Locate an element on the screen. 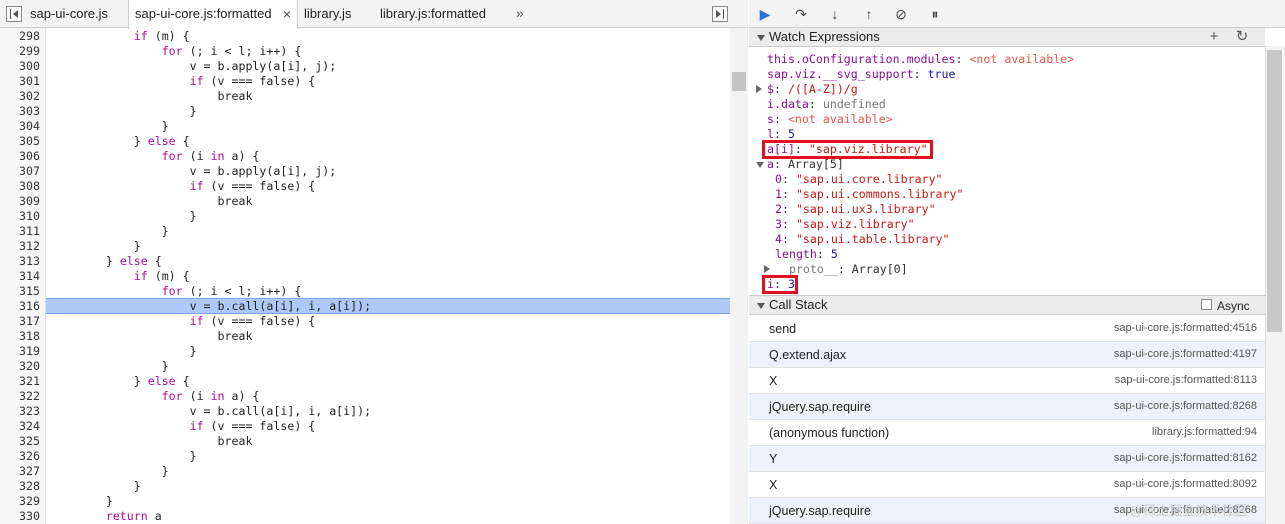 Image resolution: width=1285 pixels, height=524 pixels. watch-item: length: 5 is located at coordinates (806, 254).